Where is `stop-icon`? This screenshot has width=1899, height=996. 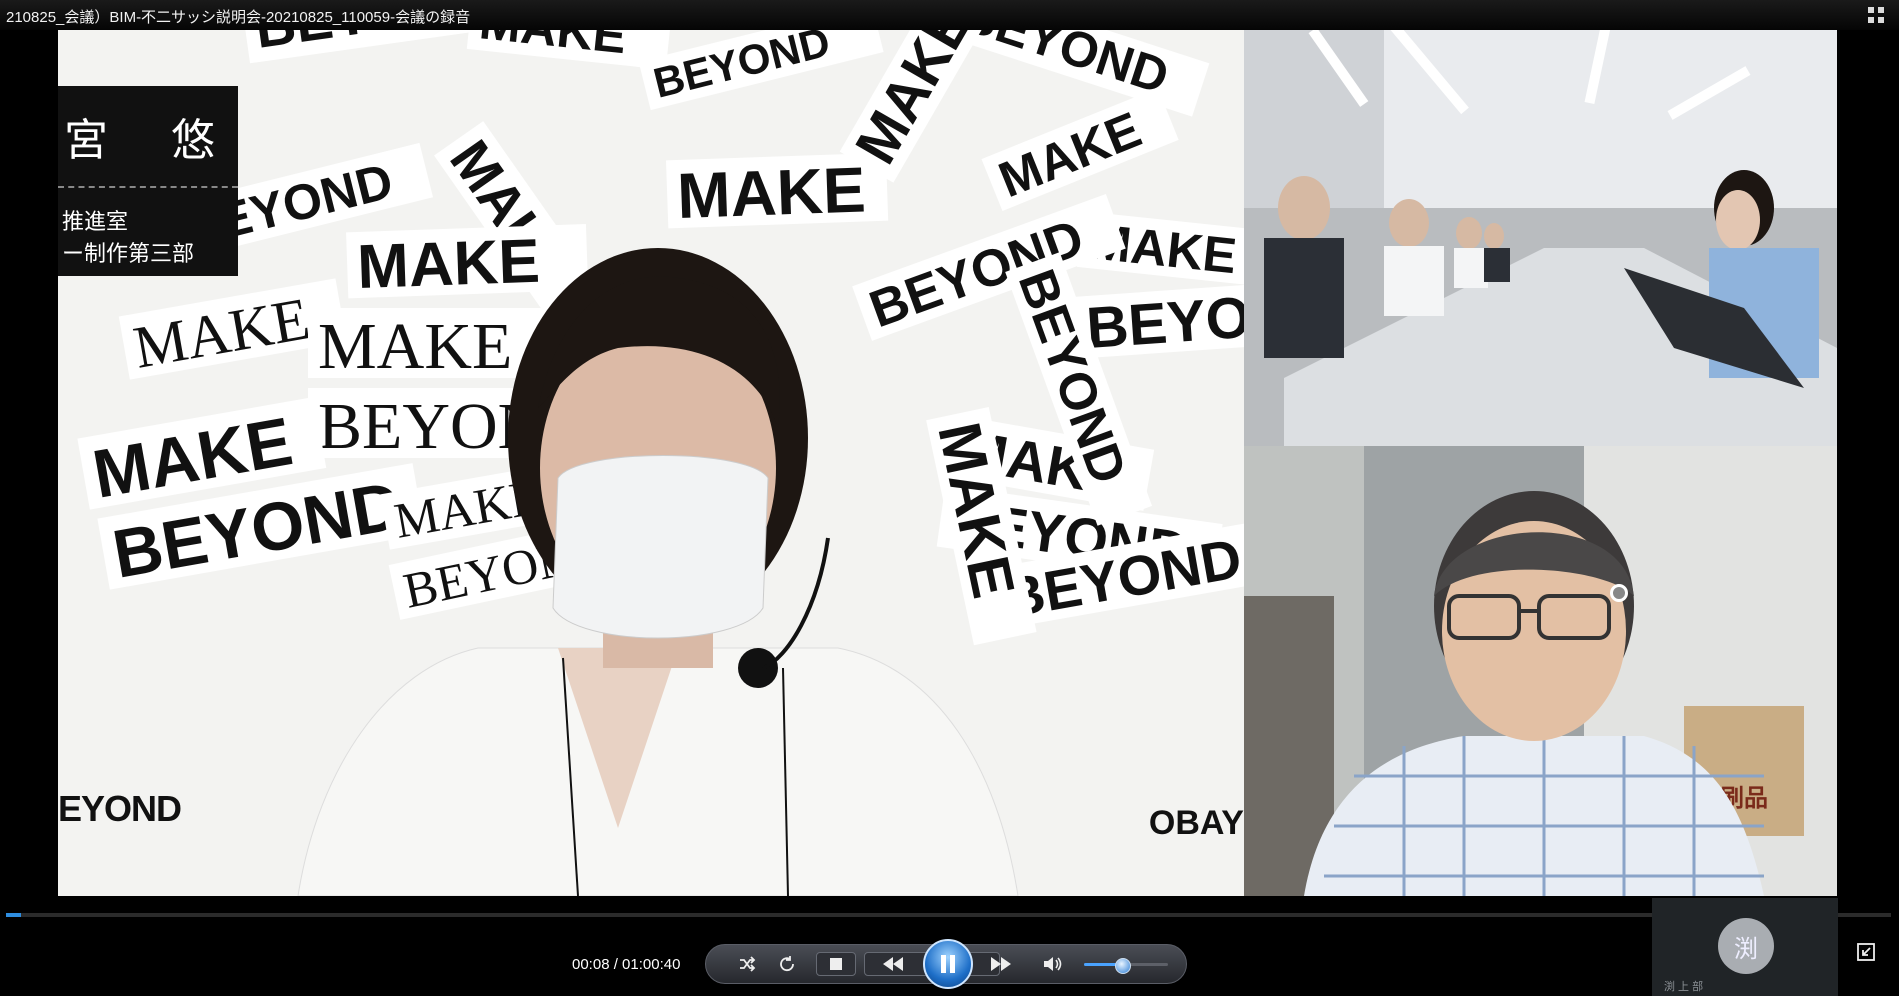
stop-icon is located at coordinates (836, 964).